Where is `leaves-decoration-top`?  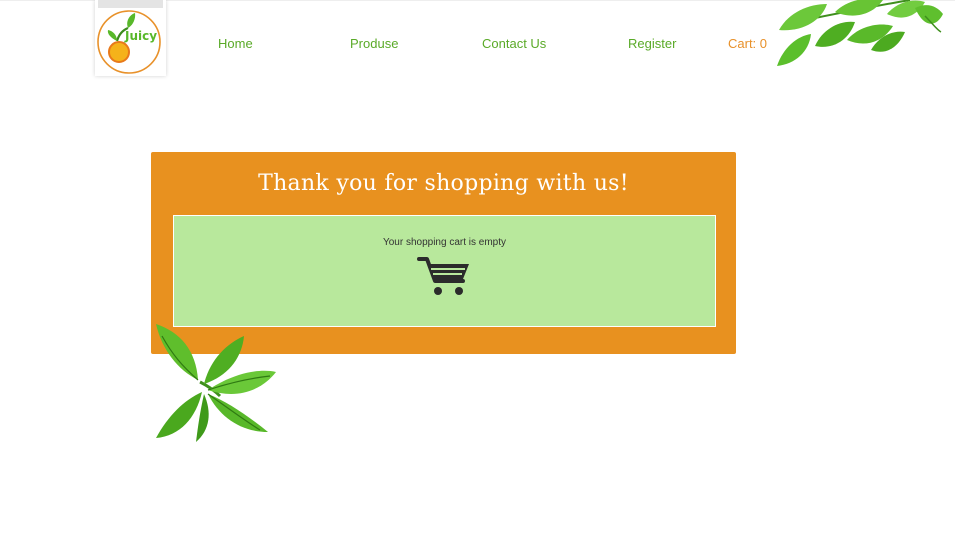
leaves-decoration-top is located at coordinates (860, 33).